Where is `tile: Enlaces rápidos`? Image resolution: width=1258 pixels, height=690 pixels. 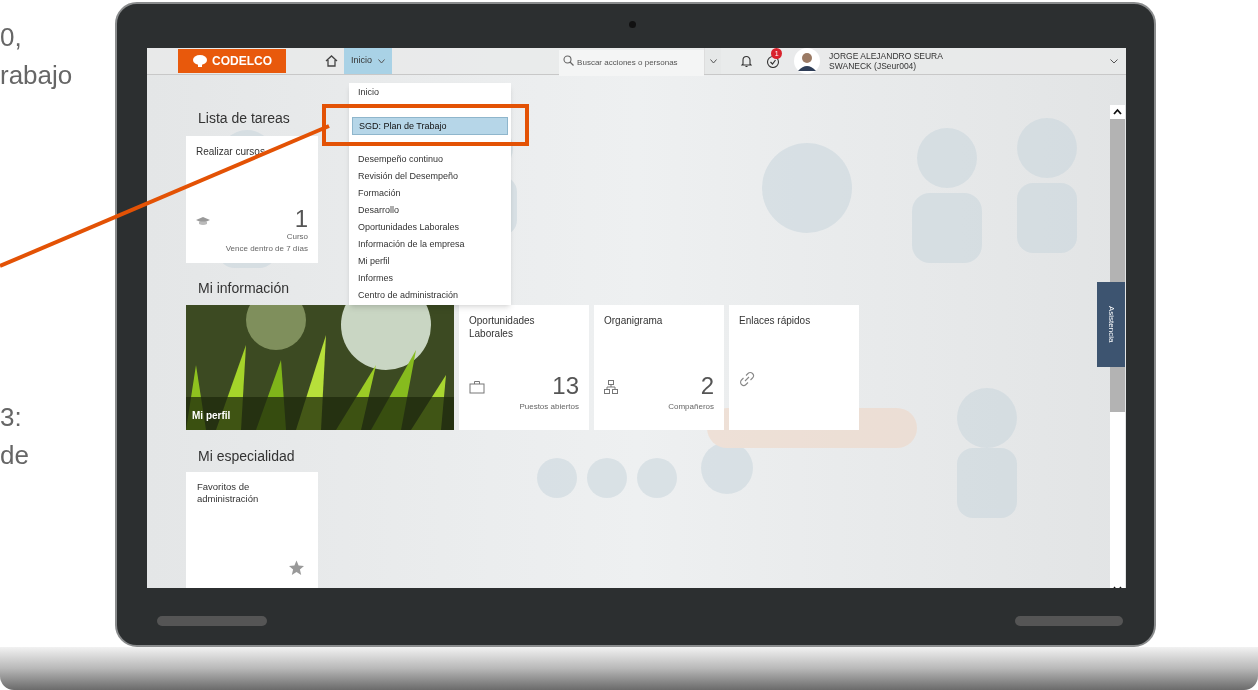 tile: Enlaces rápidos is located at coordinates (794, 367).